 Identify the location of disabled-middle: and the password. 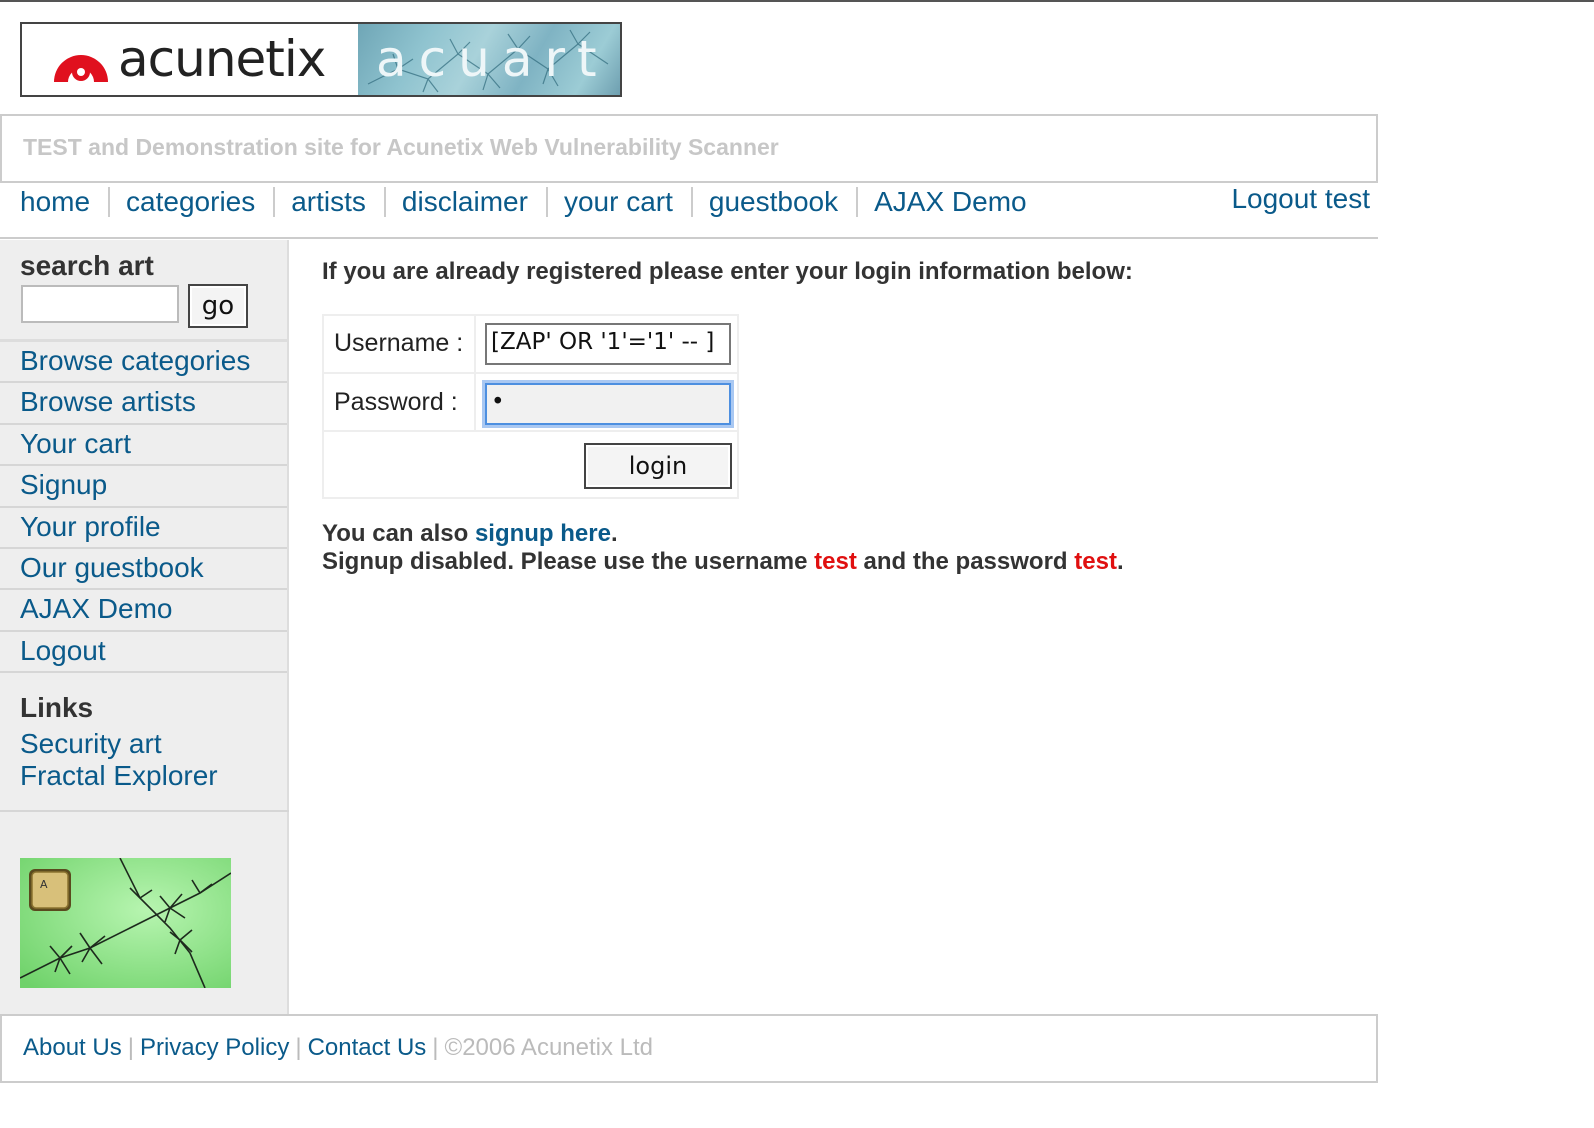
(965, 561).